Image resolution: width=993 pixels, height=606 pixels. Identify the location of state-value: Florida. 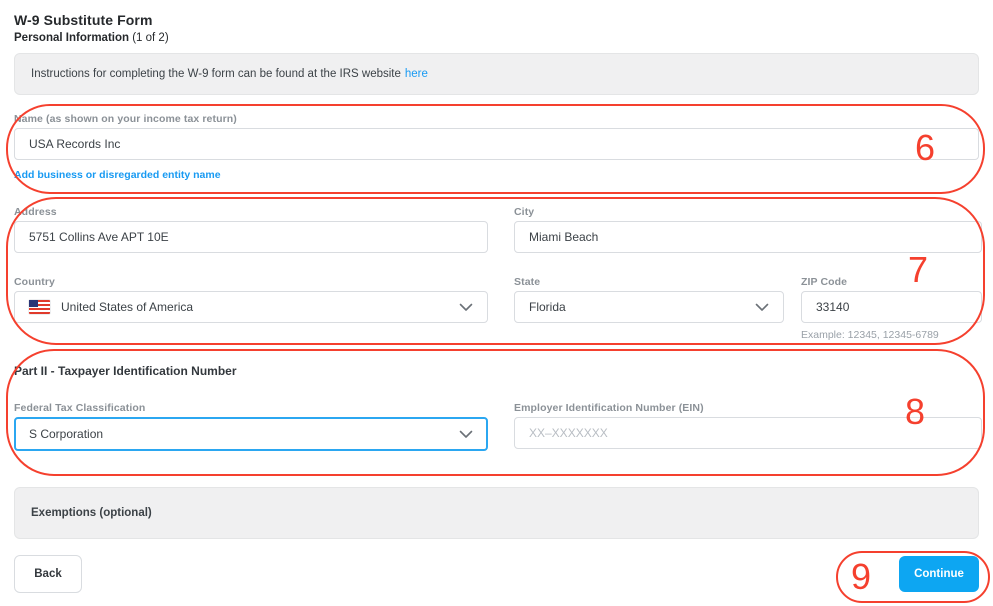
(547, 307).